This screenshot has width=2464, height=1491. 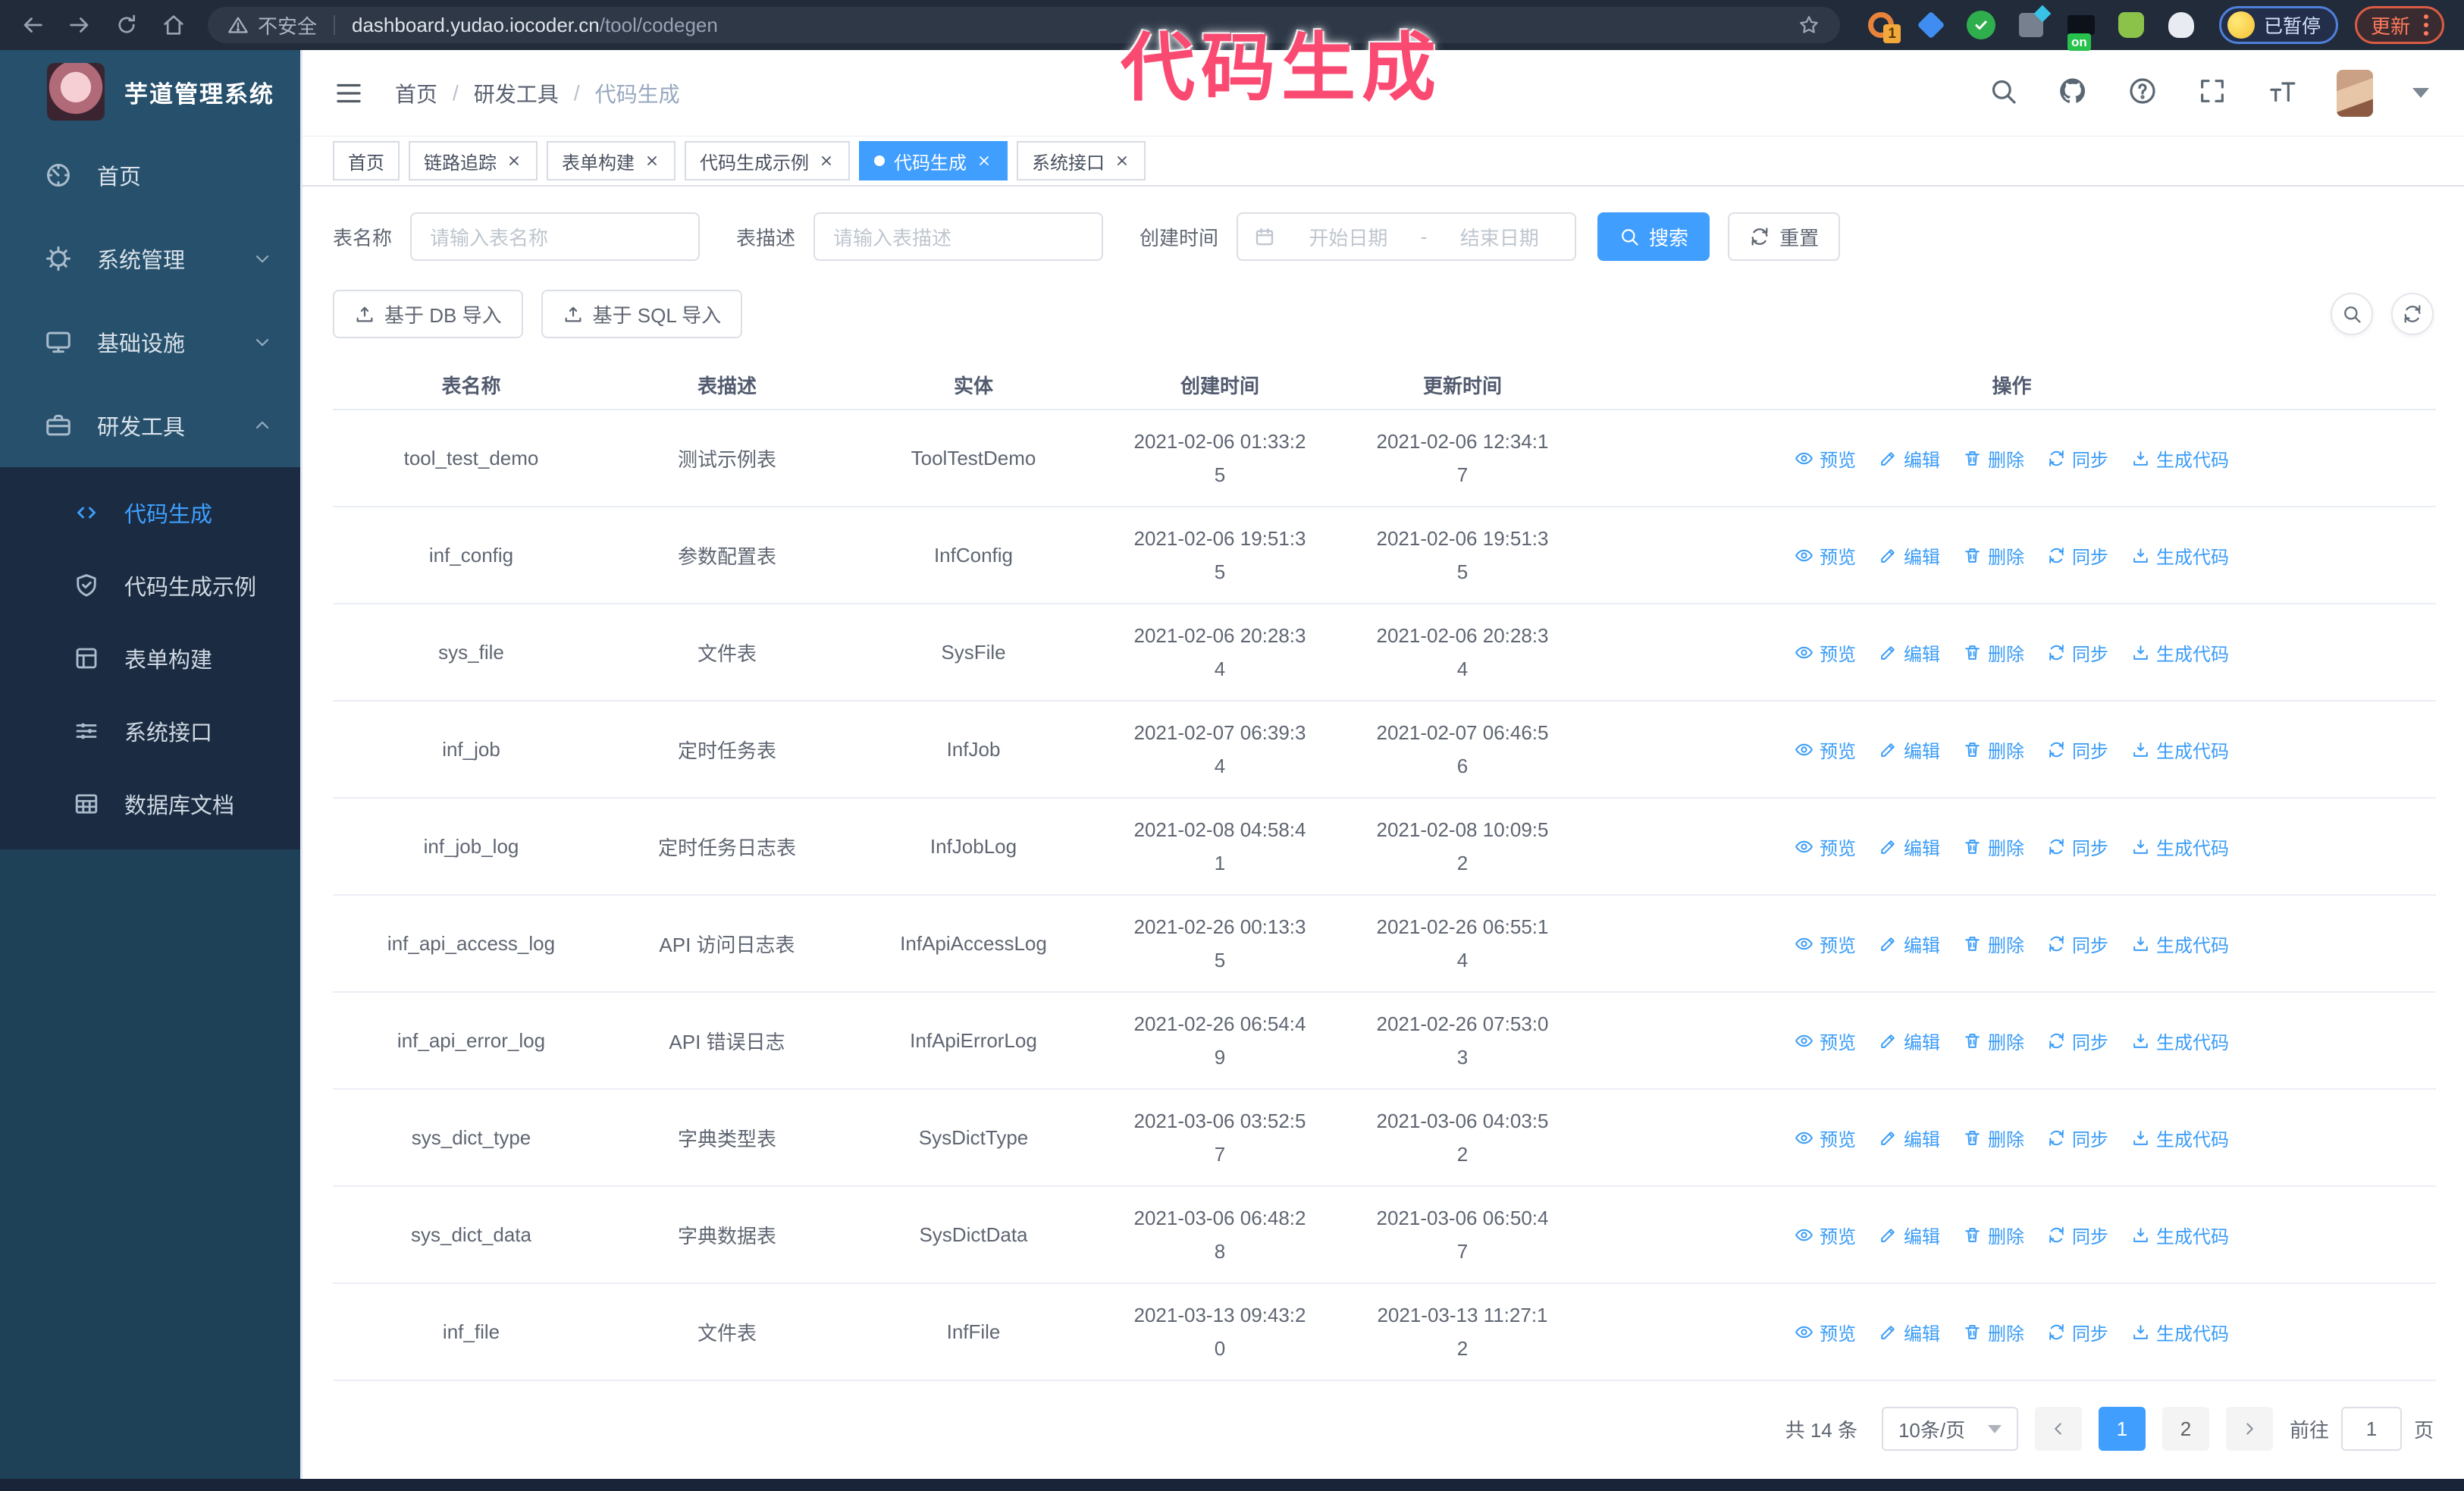 I want to click on tab-表单构建: 表单构建, so click(x=611, y=160).